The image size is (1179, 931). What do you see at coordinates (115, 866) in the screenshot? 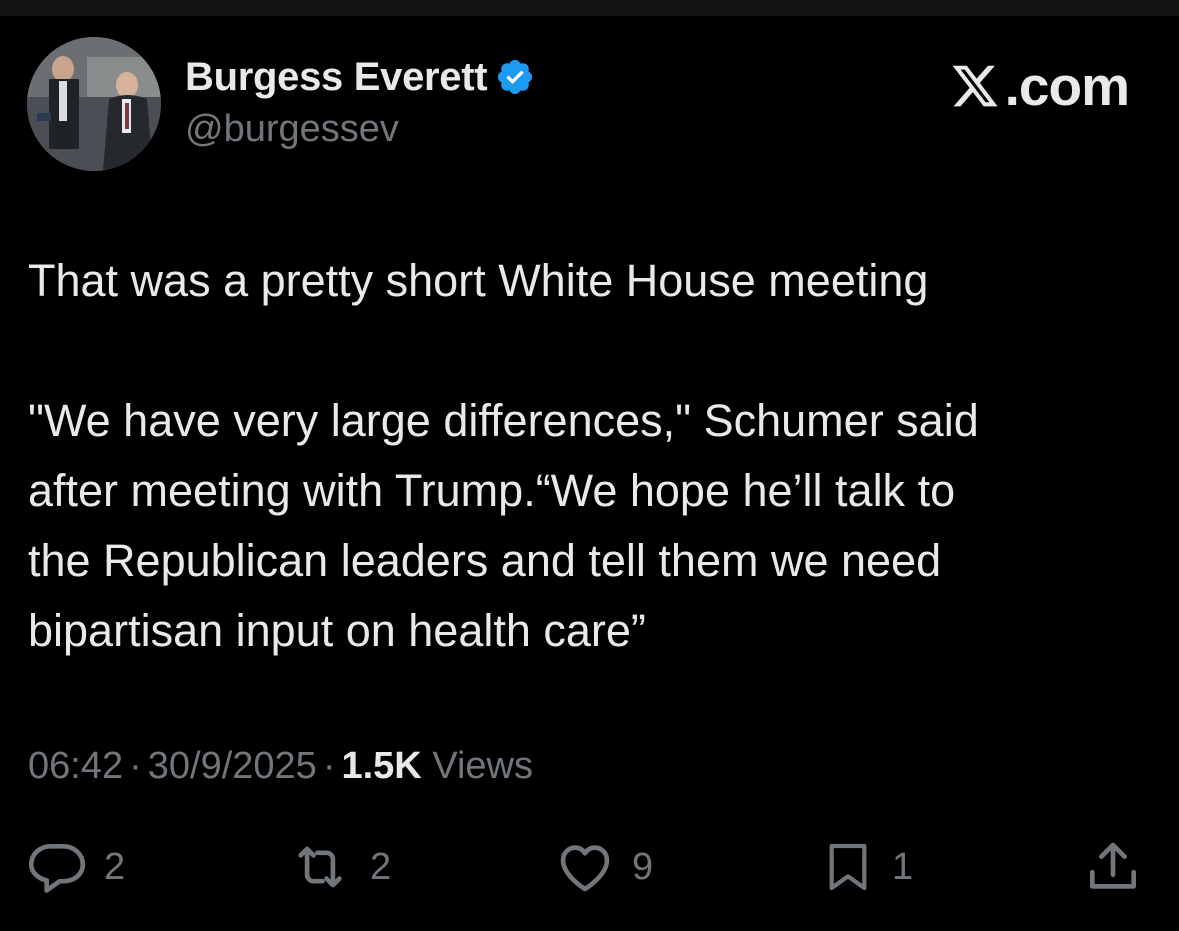
I see `reply-count: 2` at bounding box center [115, 866].